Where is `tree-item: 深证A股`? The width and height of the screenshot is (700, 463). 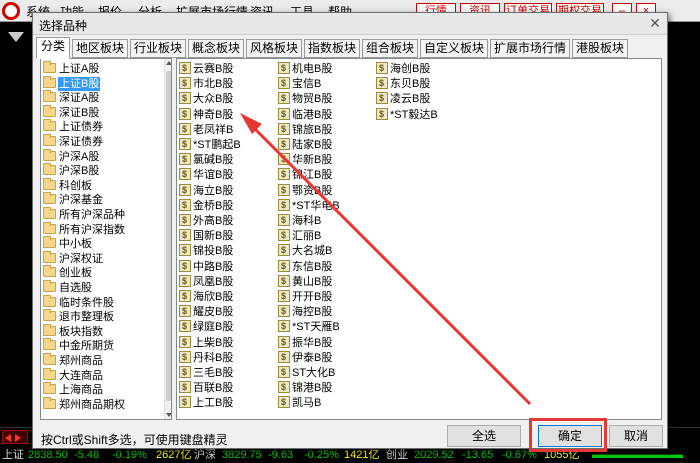
tree-item: 深证A股 is located at coordinates (71, 97).